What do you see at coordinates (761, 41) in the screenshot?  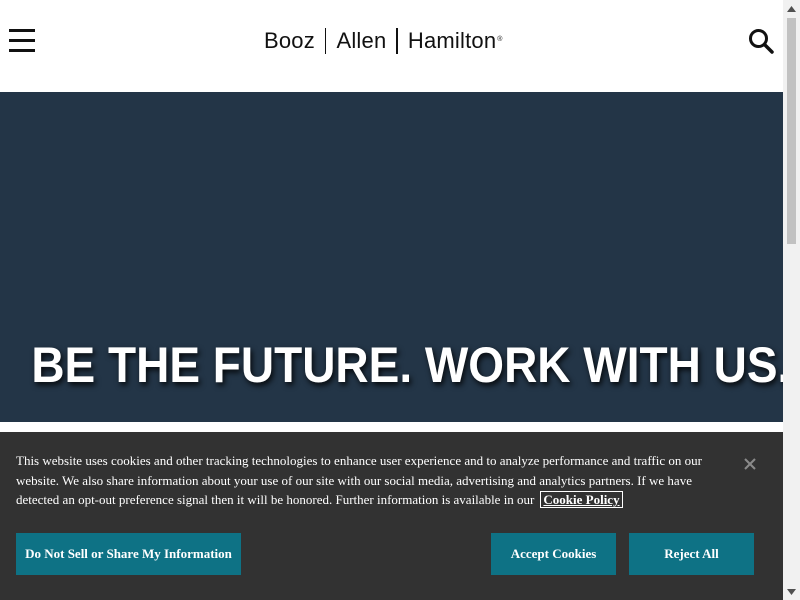 I see `search-icon` at bounding box center [761, 41].